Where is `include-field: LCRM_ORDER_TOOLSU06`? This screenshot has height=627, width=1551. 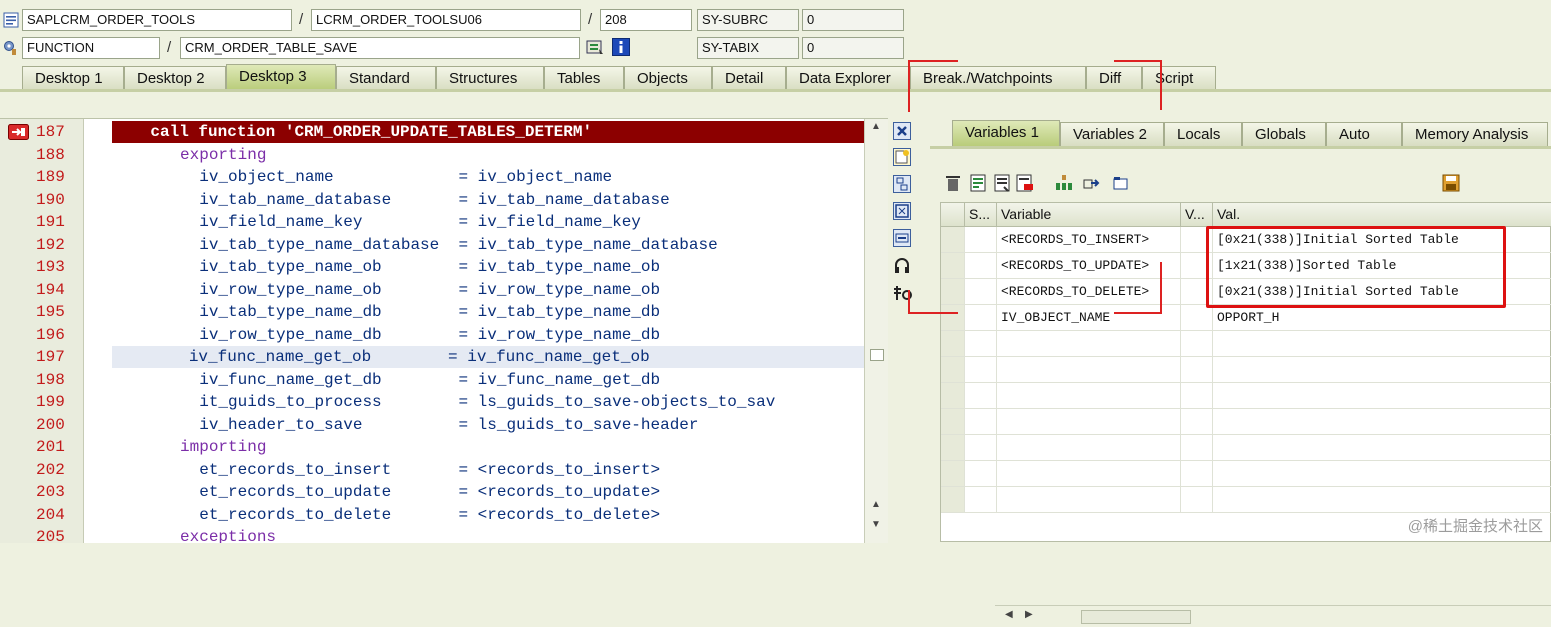
include-field: LCRM_ORDER_TOOLSU06 is located at coordinates (446, 20).